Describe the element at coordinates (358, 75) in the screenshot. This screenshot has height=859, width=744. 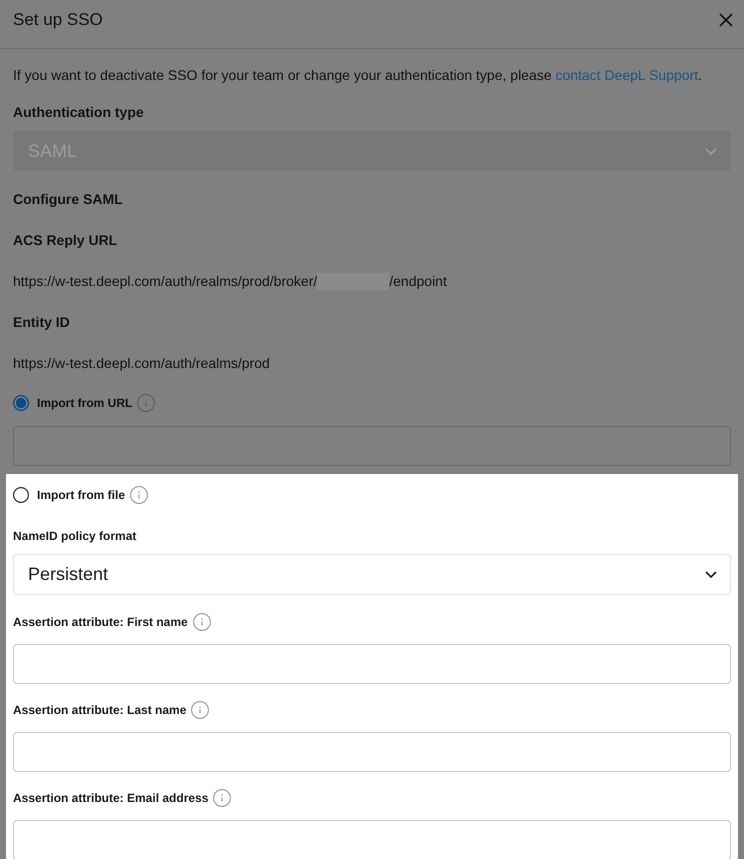
I see `info-text: If you want to deactivate SSO for your team or change your authentication type, please contact DeepL Support.` at that location.